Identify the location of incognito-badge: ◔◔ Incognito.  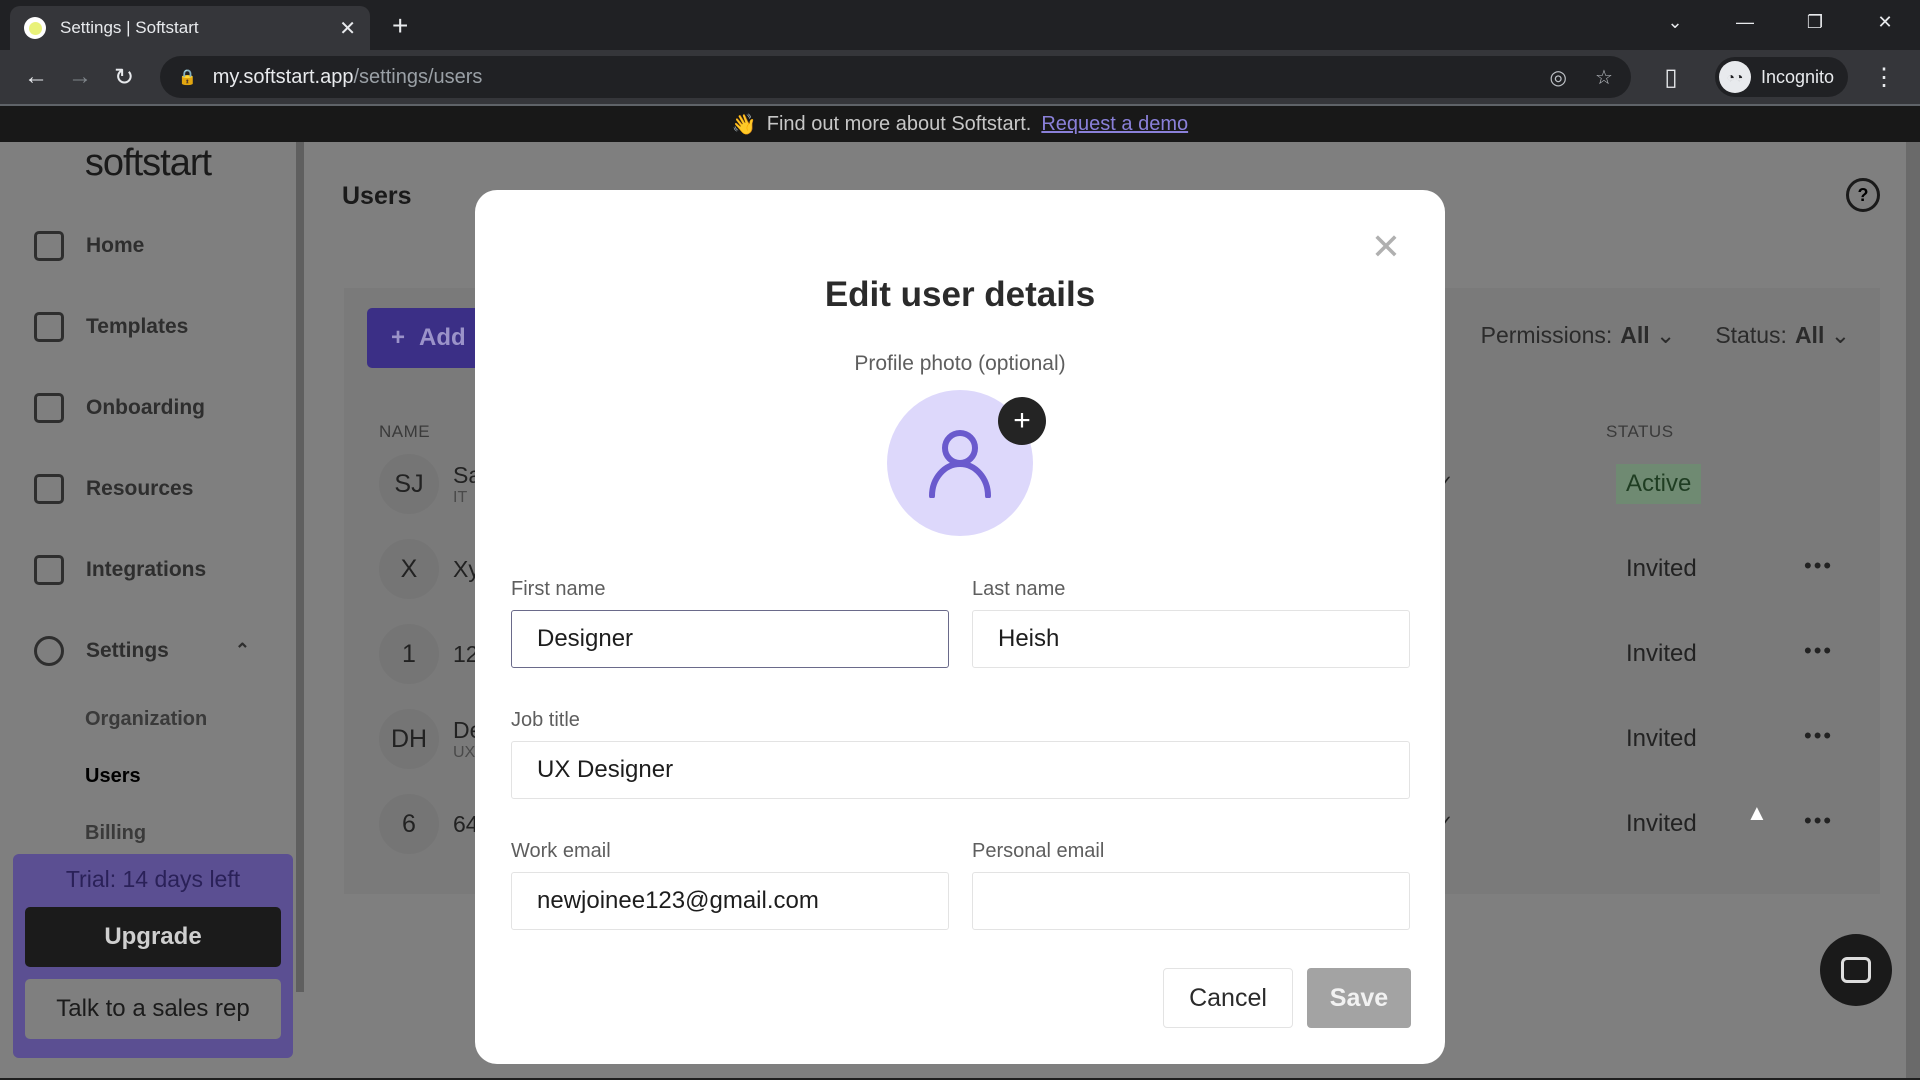
(1781, 77).